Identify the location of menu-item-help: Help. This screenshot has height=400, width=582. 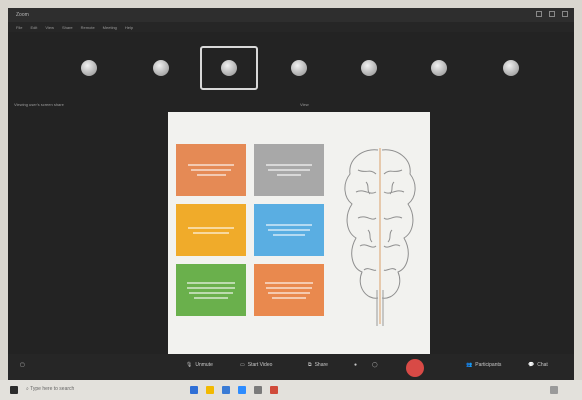
(129, 27).